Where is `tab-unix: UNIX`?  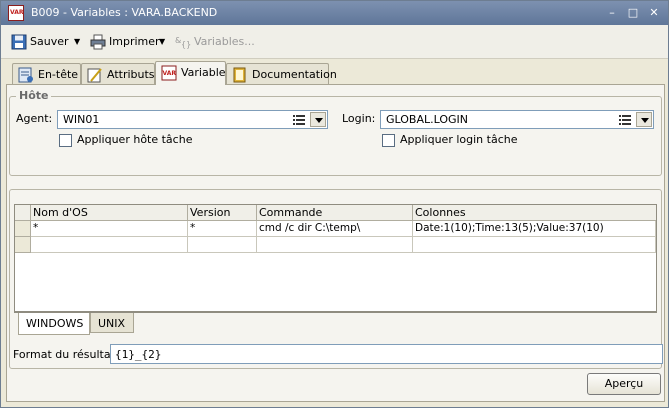
tab-unix: UNIX is located at coordinates (112, 323).